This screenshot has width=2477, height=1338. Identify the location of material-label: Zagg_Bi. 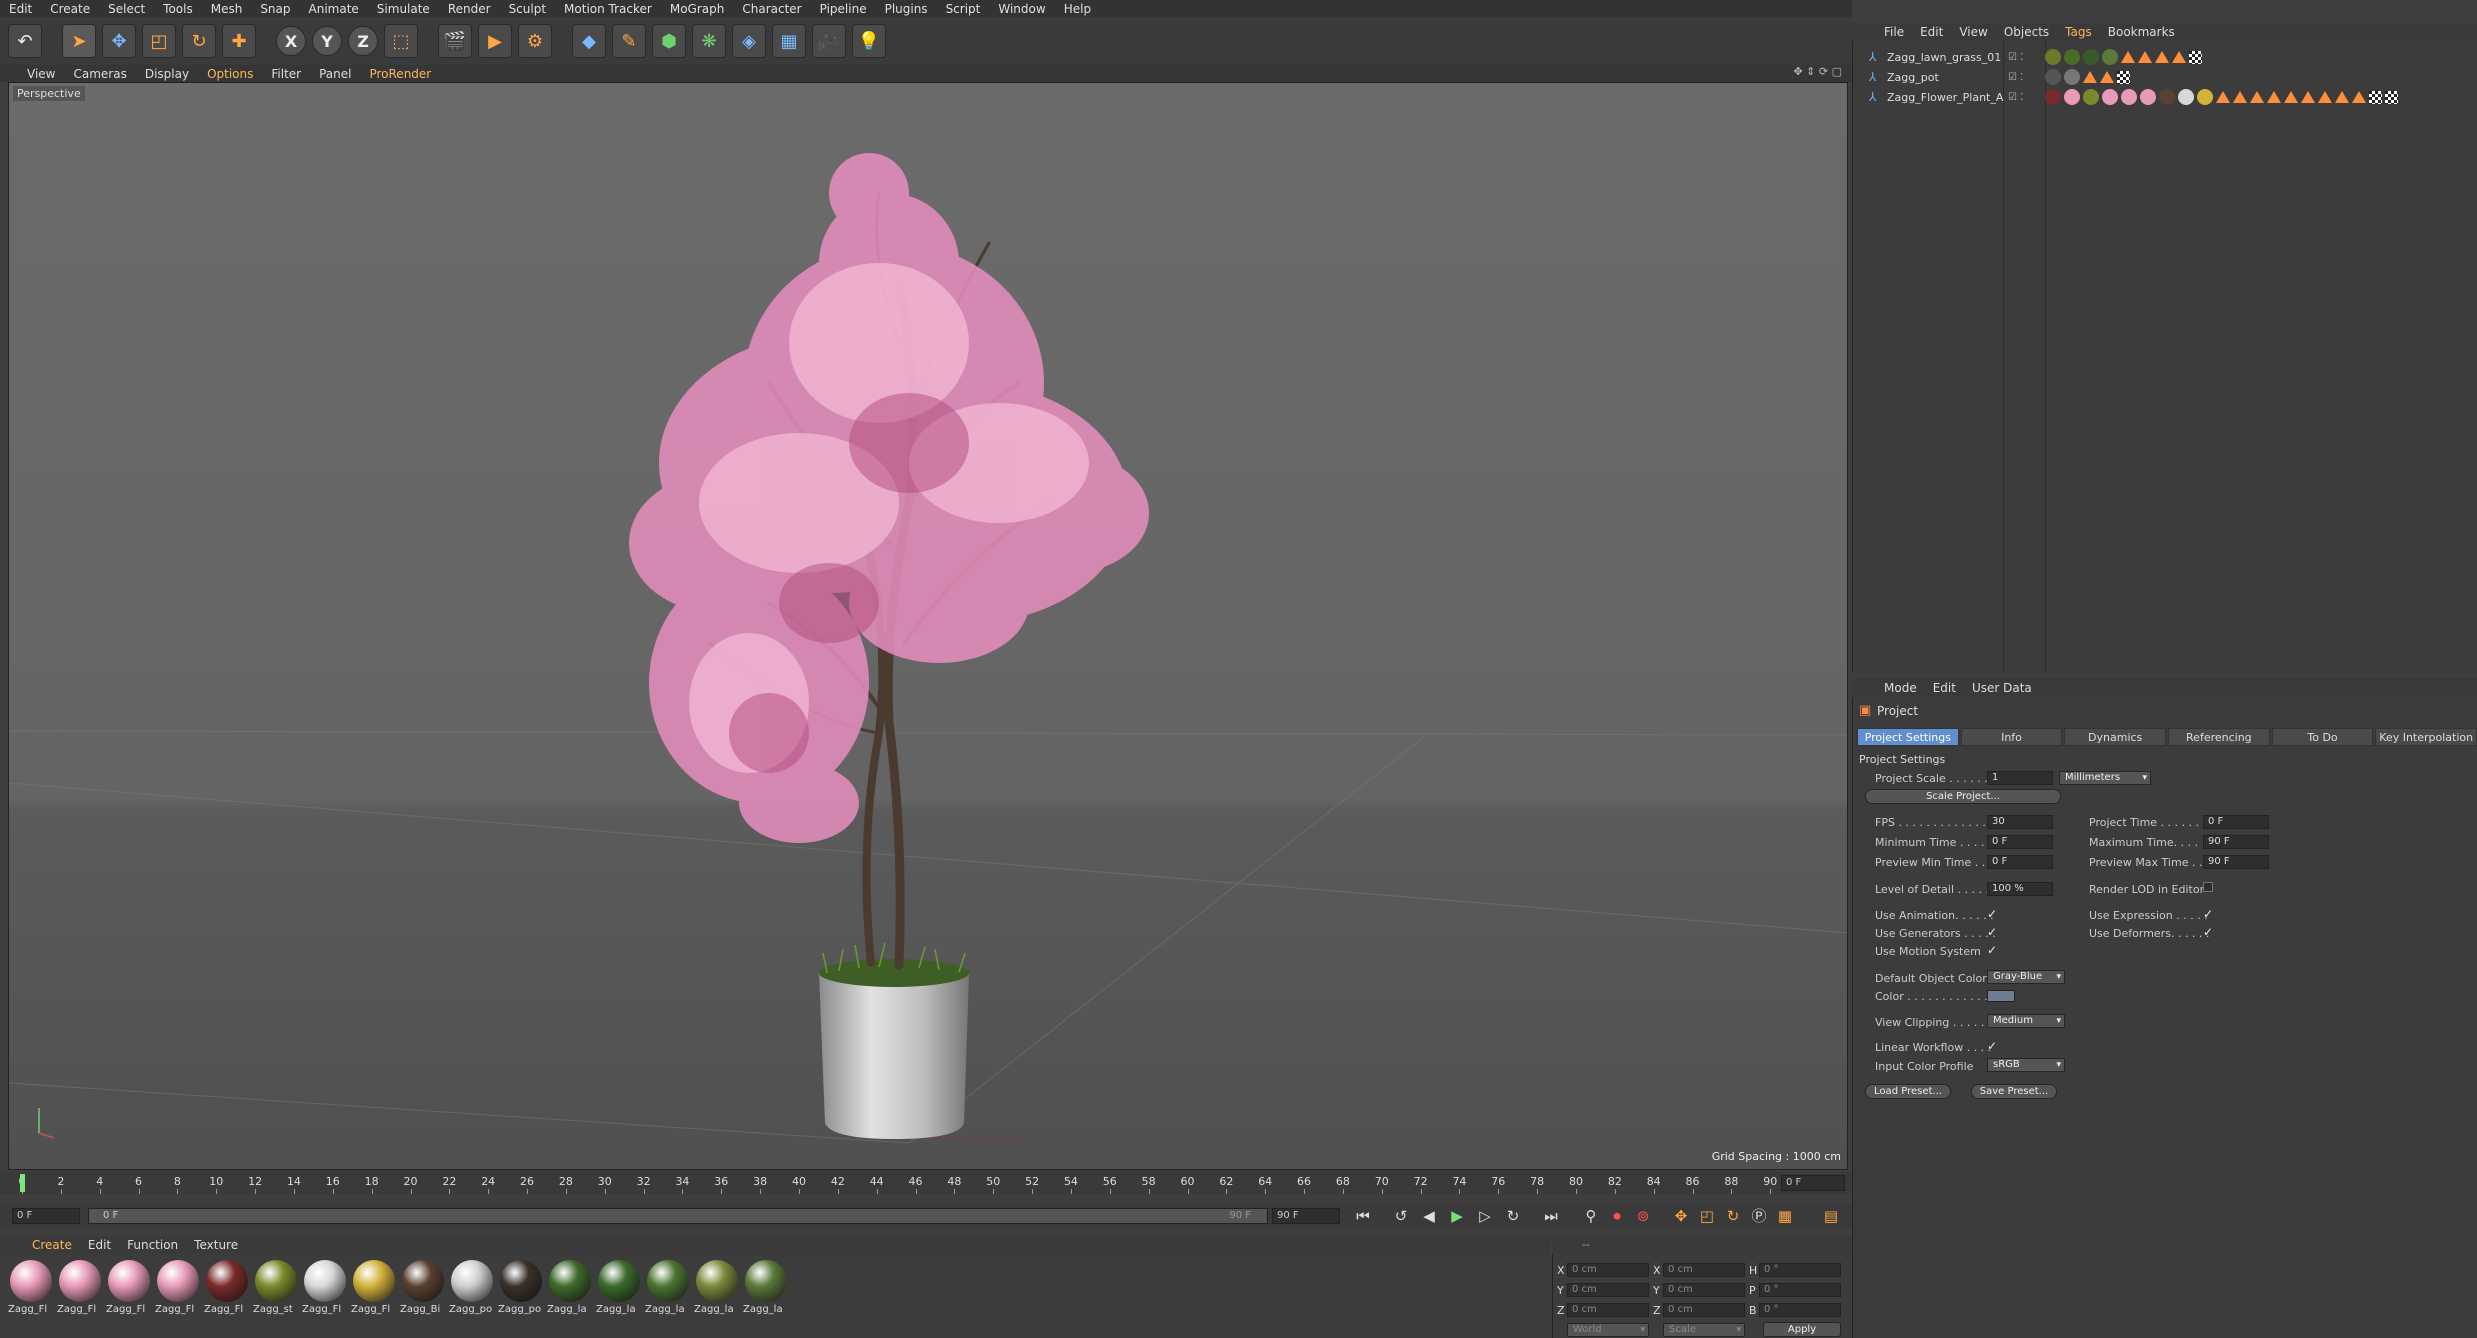
(423, 1309).